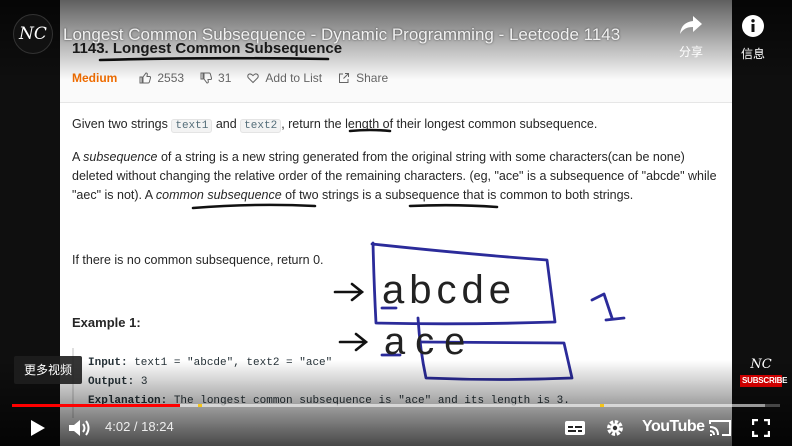 The image size is (792, 446). I want to click on share-arrow-icon, so click(691, 25).